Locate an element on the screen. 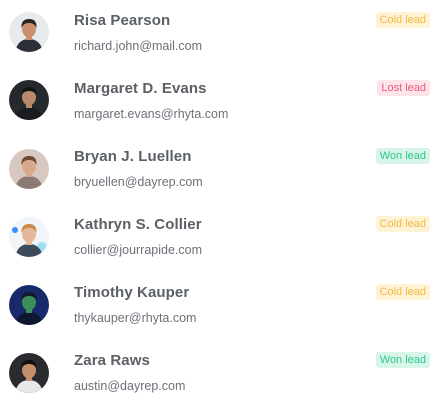 This screenshot has width=445, height=409. lead-email: austin@dayrep.com is located at coordinates (130, 386).